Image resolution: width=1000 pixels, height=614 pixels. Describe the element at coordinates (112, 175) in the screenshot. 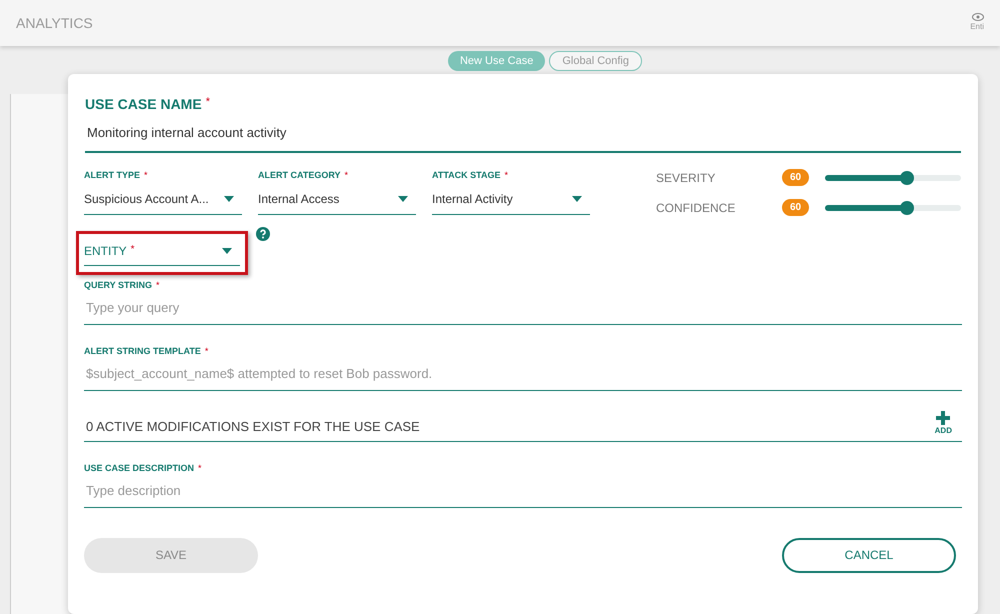

I see `field-label: ALERT TYPE` at that location.